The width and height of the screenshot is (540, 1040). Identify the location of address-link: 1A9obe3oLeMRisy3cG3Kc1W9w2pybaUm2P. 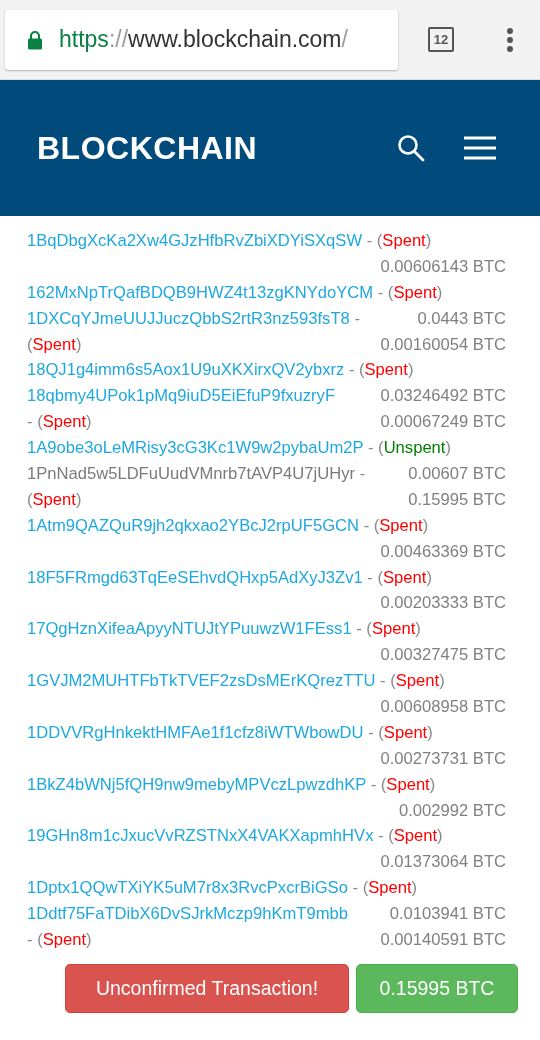
(195, 448).